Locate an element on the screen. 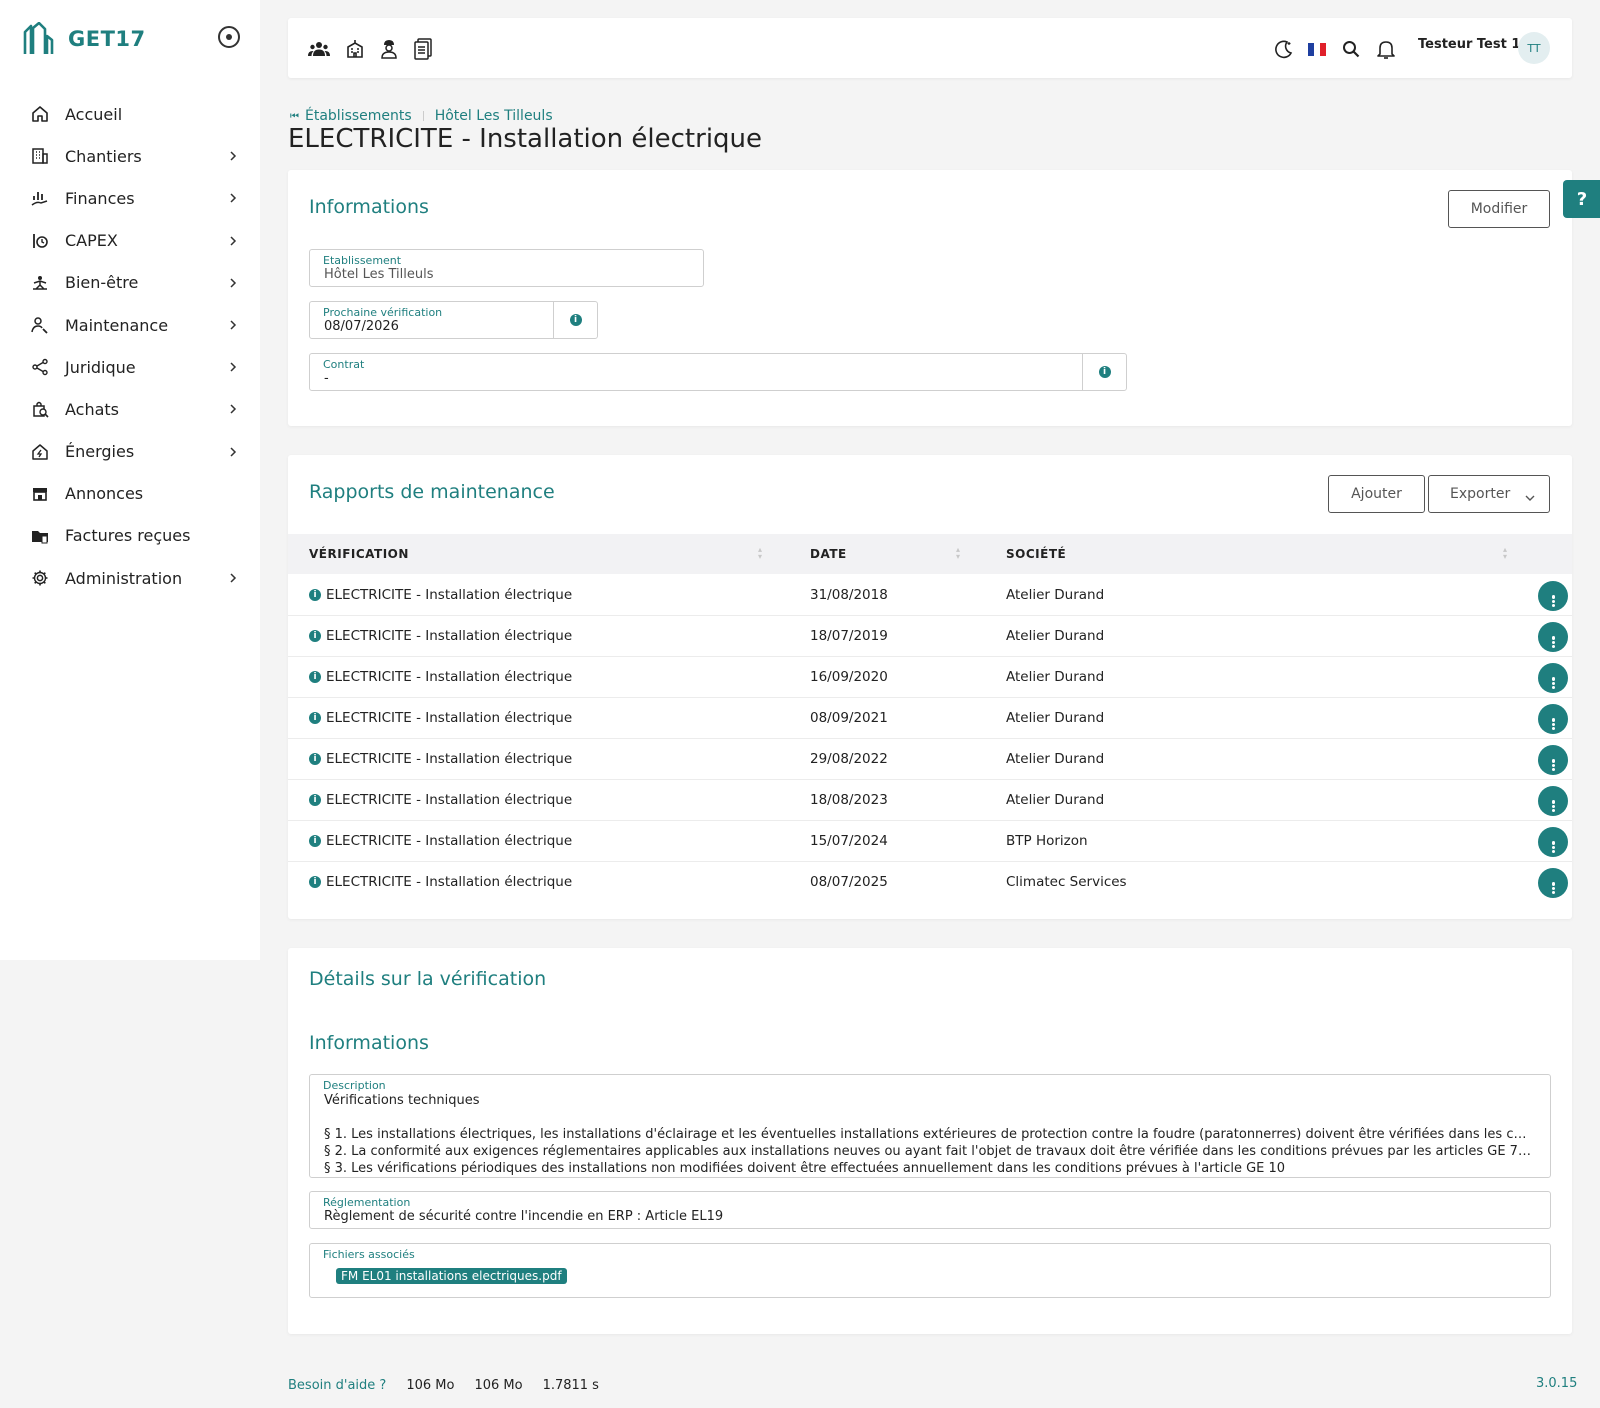  add-button: Ajouter is located at coordinates (1376, 494).